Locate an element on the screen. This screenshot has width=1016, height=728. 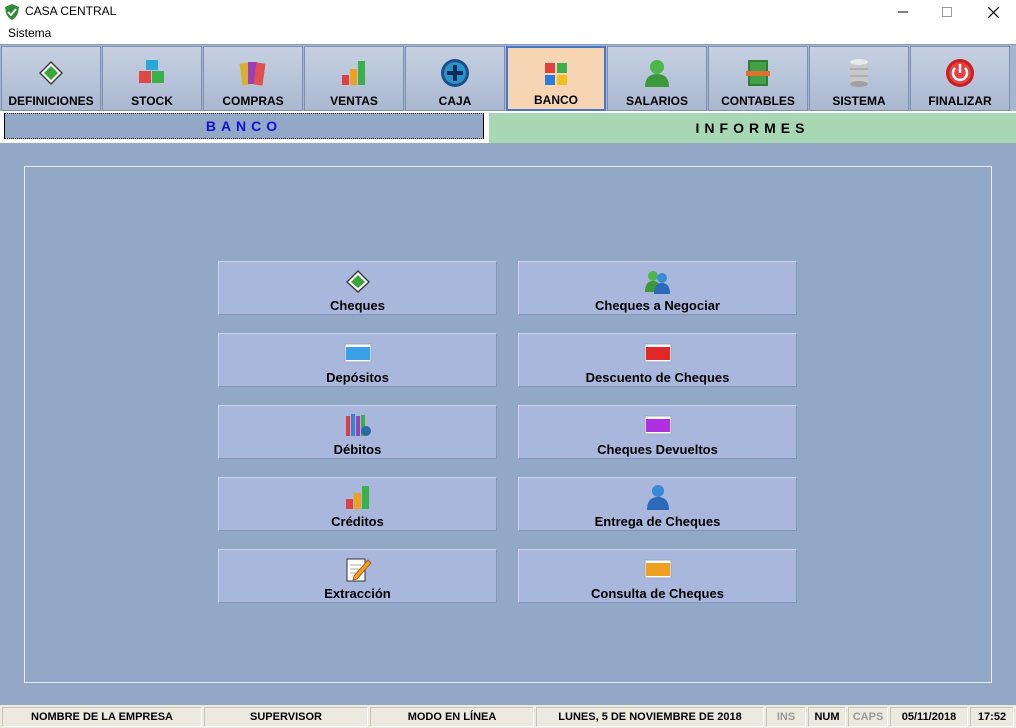
toolbar-label: BANCO is located at coordinates (556, 100).